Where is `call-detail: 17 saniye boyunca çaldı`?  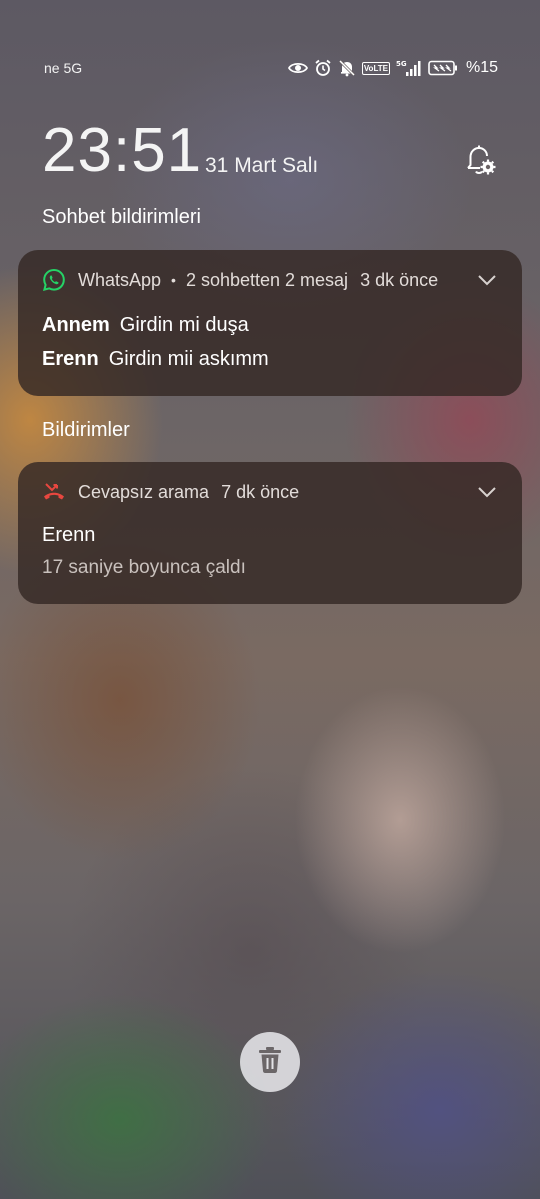
call-detail: 17 saniye boyunca çaldı is located at coordinates (144, 567).